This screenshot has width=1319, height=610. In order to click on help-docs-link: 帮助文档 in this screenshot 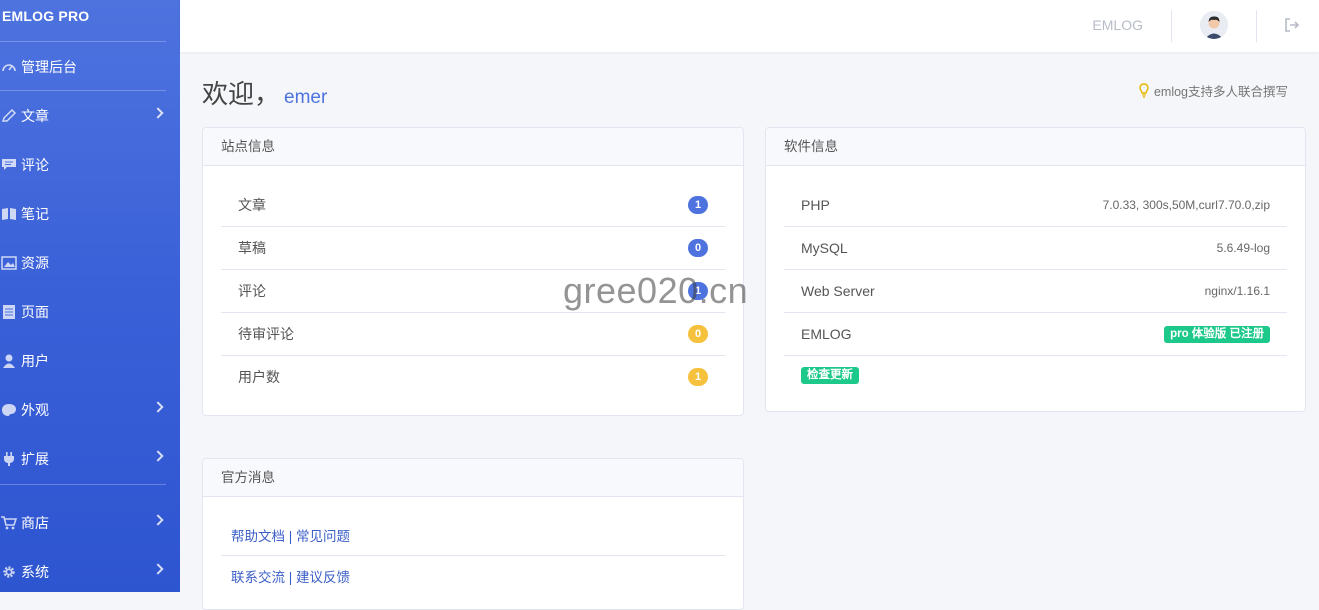, I will do `click(258, 536)`.